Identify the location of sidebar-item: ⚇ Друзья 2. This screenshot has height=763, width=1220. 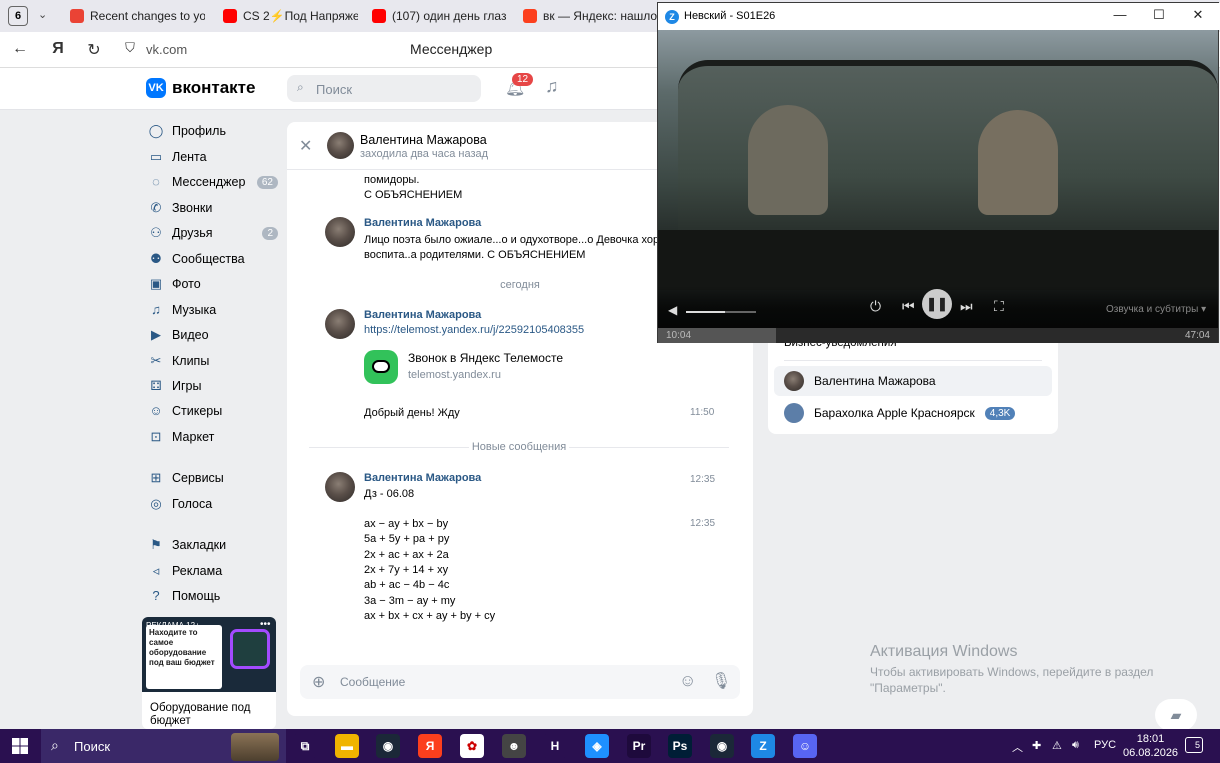
(213, 233).